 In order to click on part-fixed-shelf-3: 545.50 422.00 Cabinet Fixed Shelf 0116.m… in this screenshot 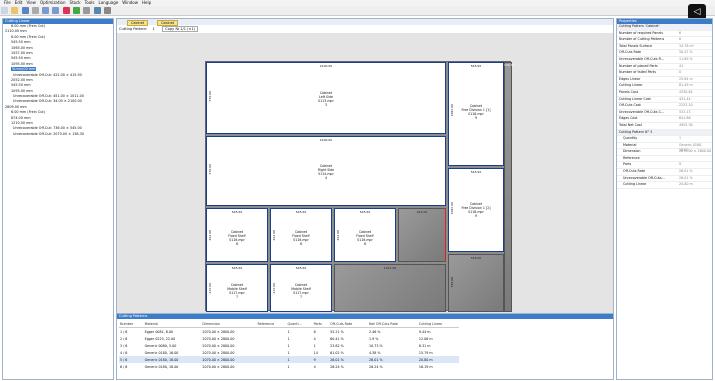, I will do `click(365, 235)`.